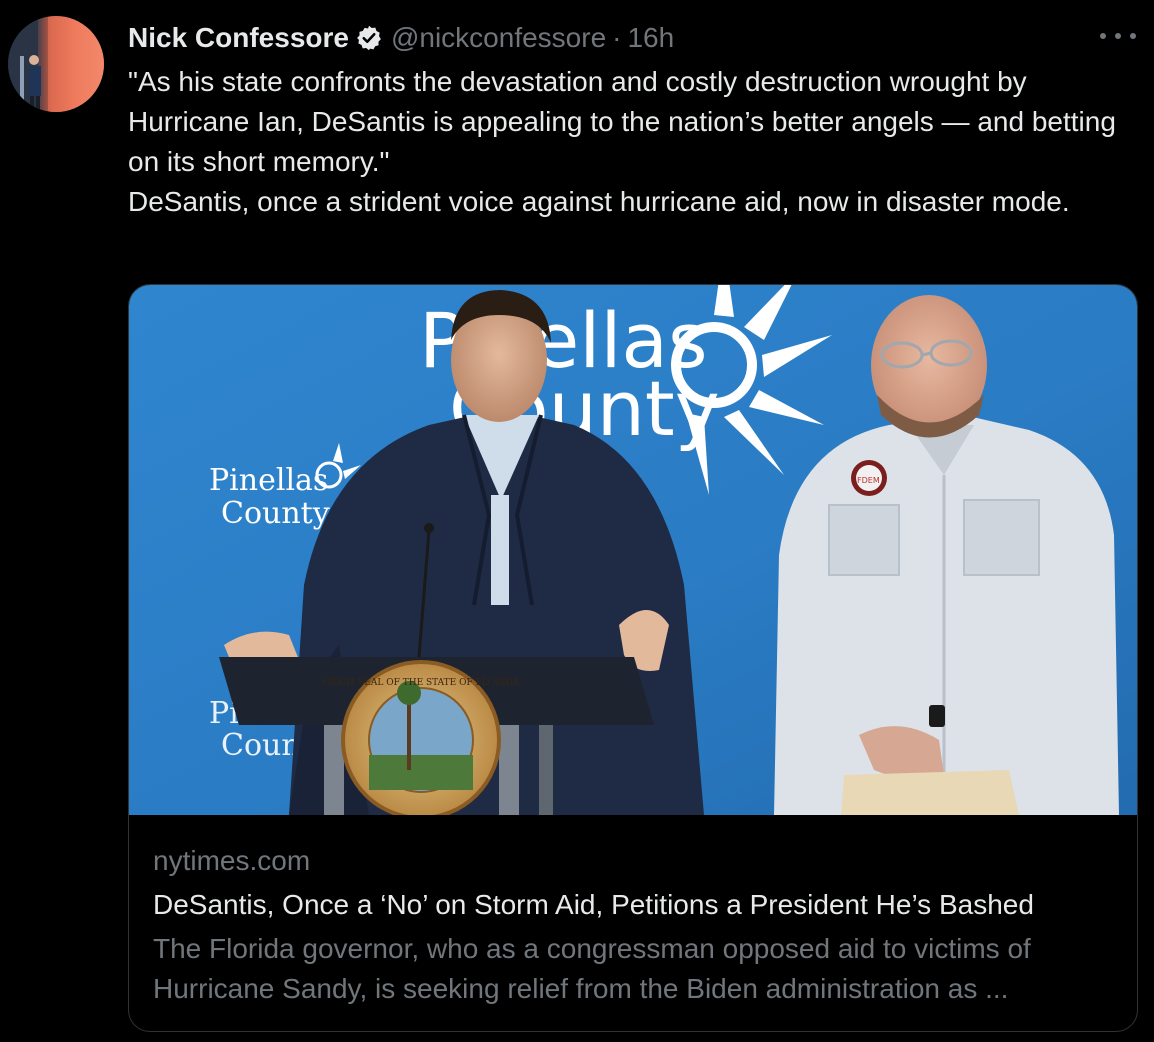 This screenshot has width=1154, height=1042. I want to click on tweet-header: Nick Confessore @nickconfessore · 16h, so click(401, 38).